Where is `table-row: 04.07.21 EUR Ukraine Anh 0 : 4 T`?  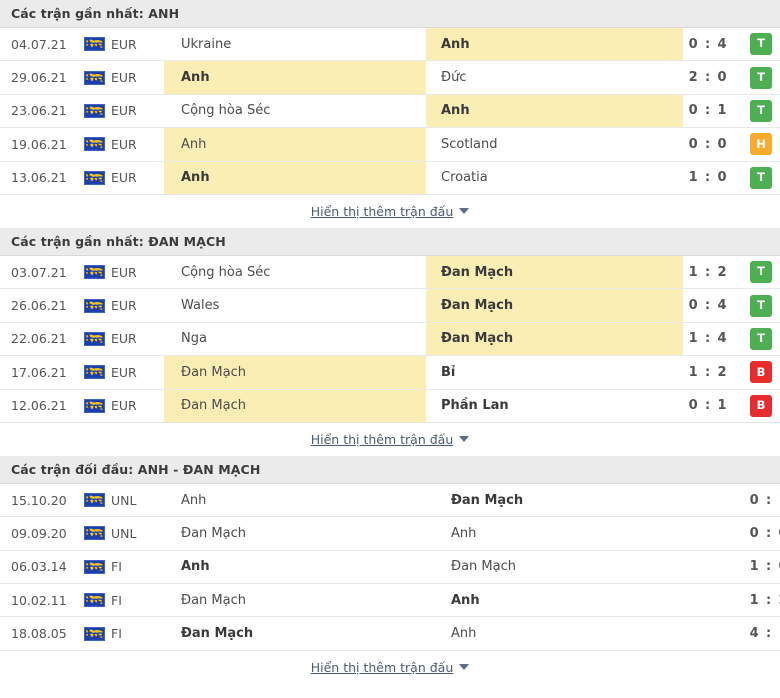 table-row: 04.07.21 EUR Ukraine Anh 0 : 4 T is located at coordinates (390, 45).